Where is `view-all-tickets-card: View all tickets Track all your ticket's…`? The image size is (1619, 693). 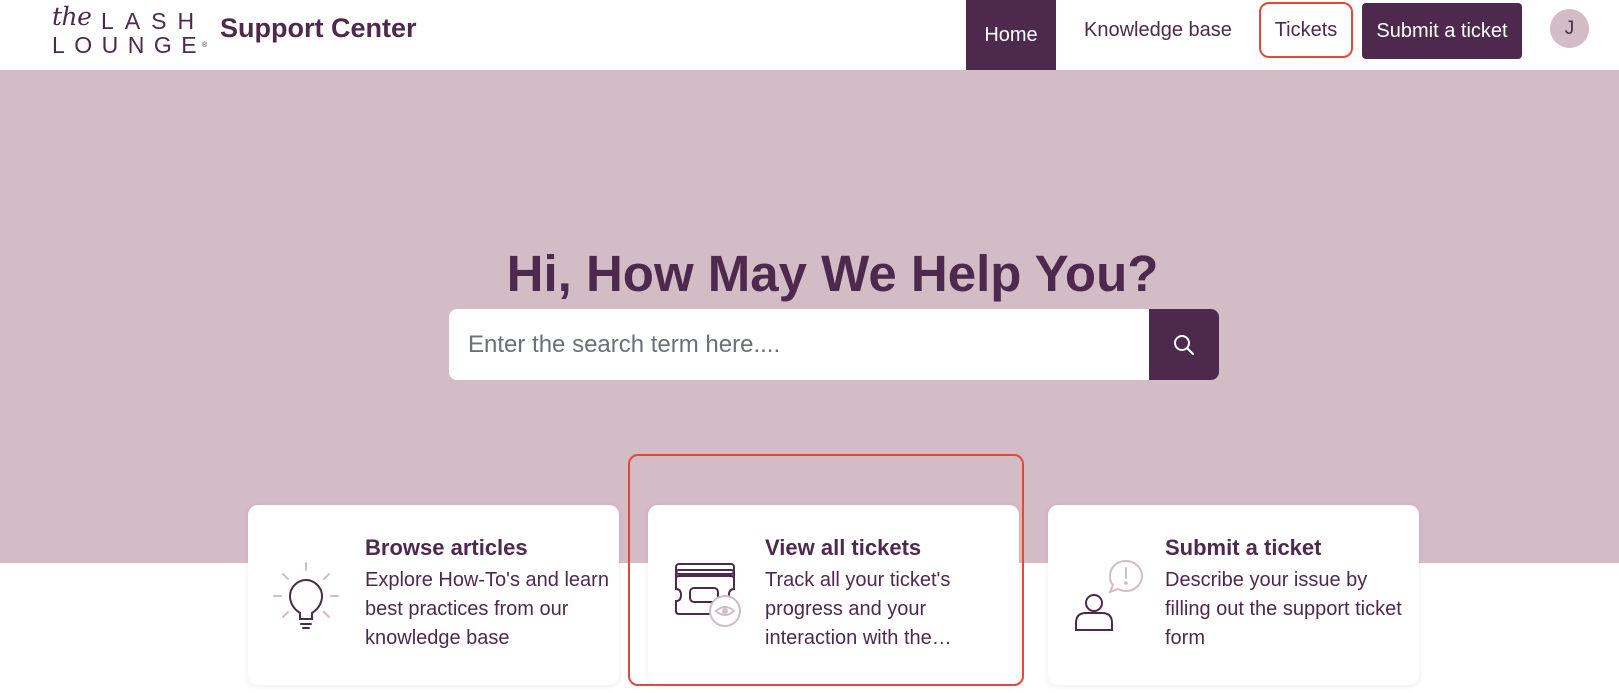
view-all-tickets-card: View all tickets Track all your ticket's… is located at coordinates (833, 595).